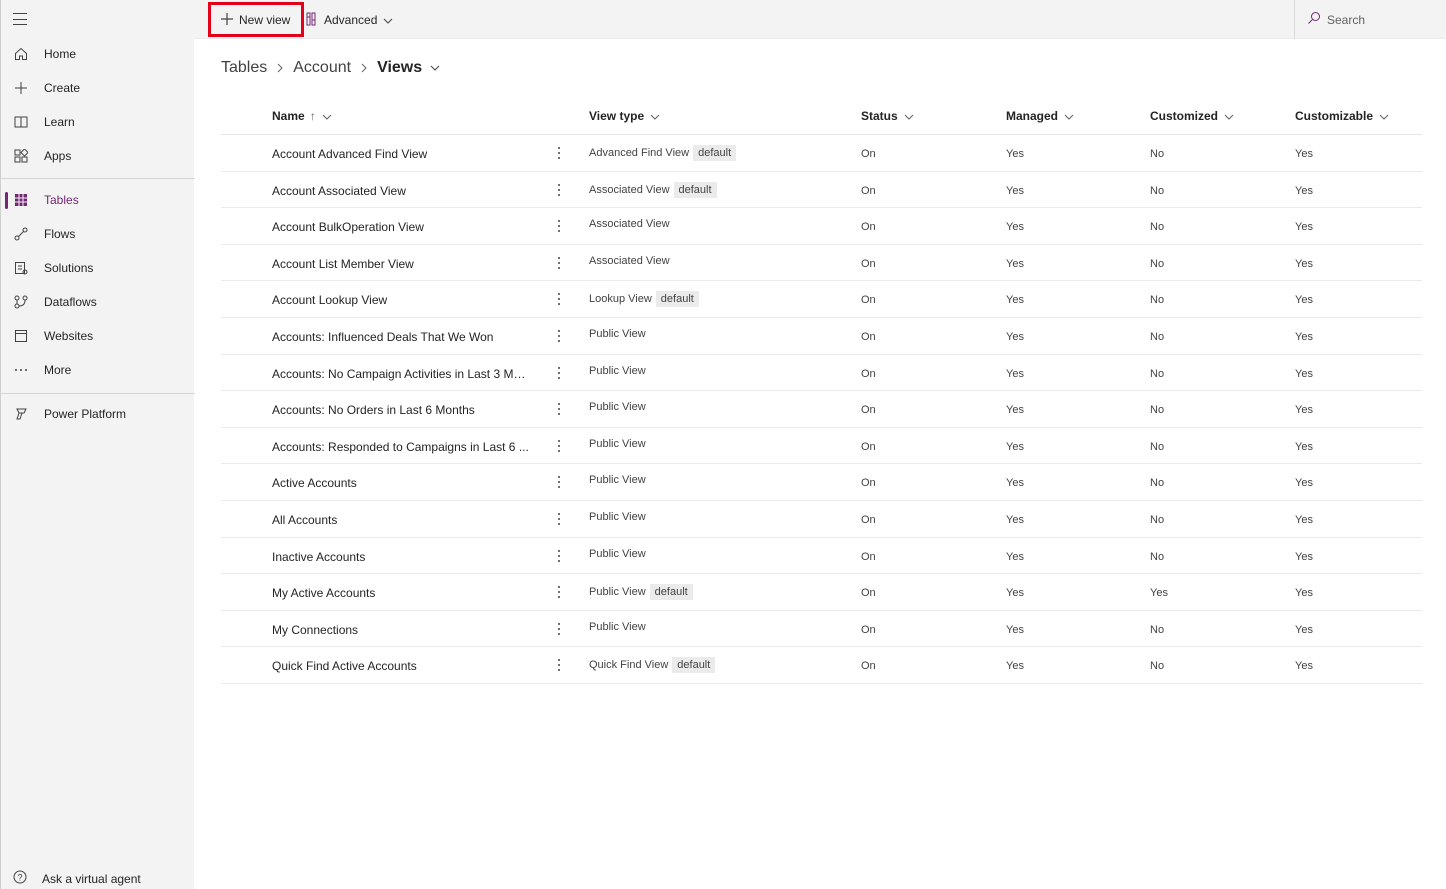 The width and height of the screenshot is (1446, 889). Describe the element at coordinates (69, 268) in the screenshot. I see `nav-label: Solutions` at that location.